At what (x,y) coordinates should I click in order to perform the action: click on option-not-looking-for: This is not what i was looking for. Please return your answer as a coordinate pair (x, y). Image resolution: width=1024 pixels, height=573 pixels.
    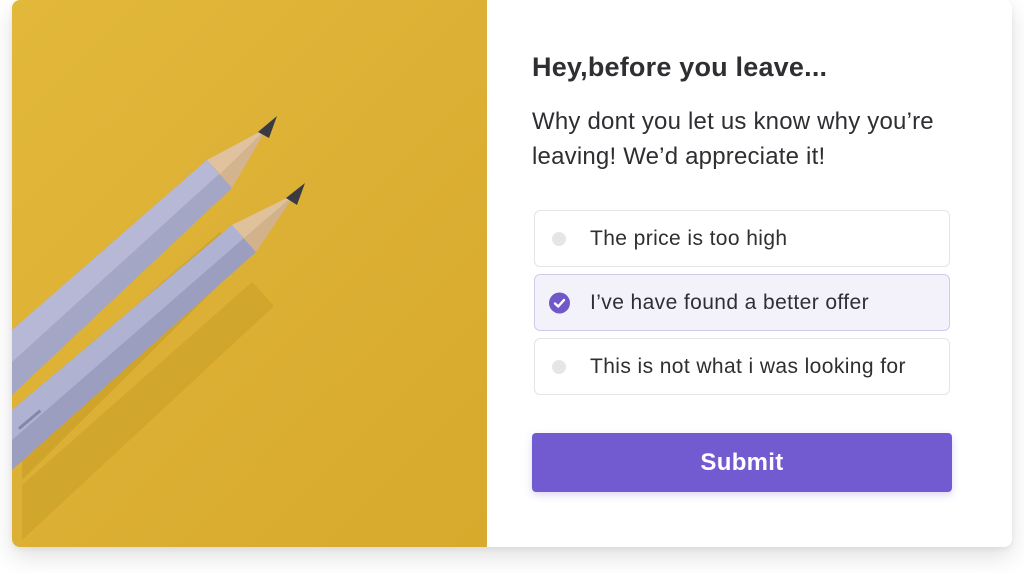
    Looking at the image, I should click on (742, 366).